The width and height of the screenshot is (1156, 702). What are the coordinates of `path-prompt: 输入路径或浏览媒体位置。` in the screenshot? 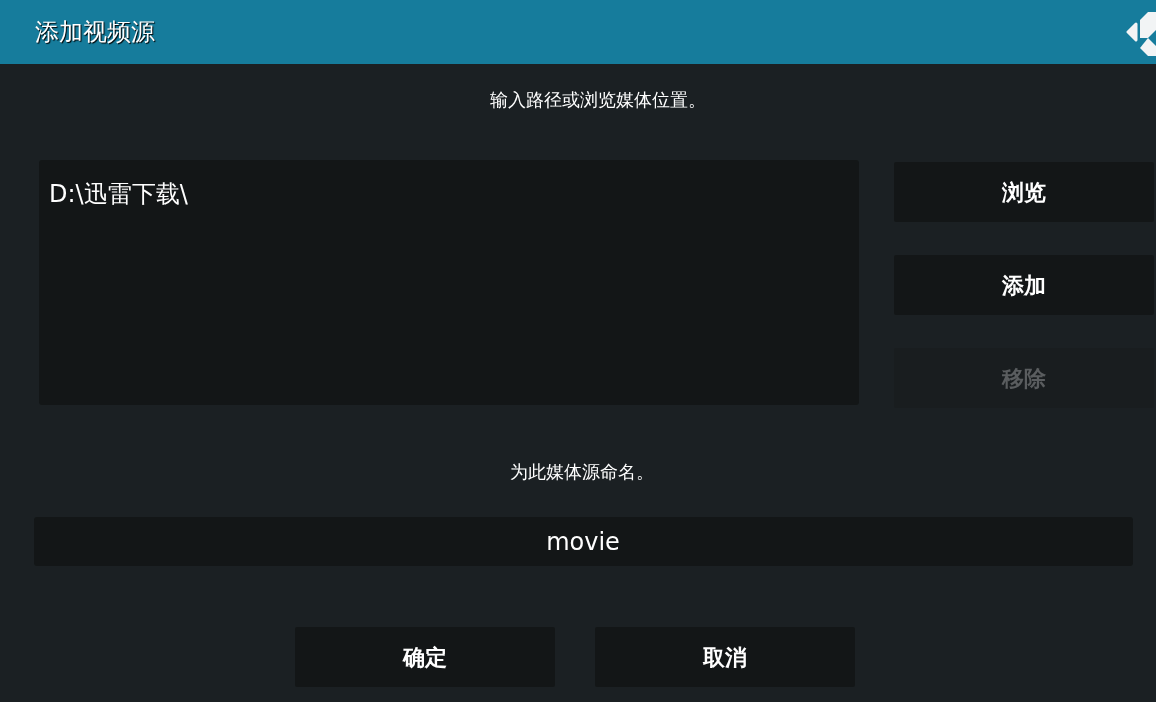 It's located at (597, 100).